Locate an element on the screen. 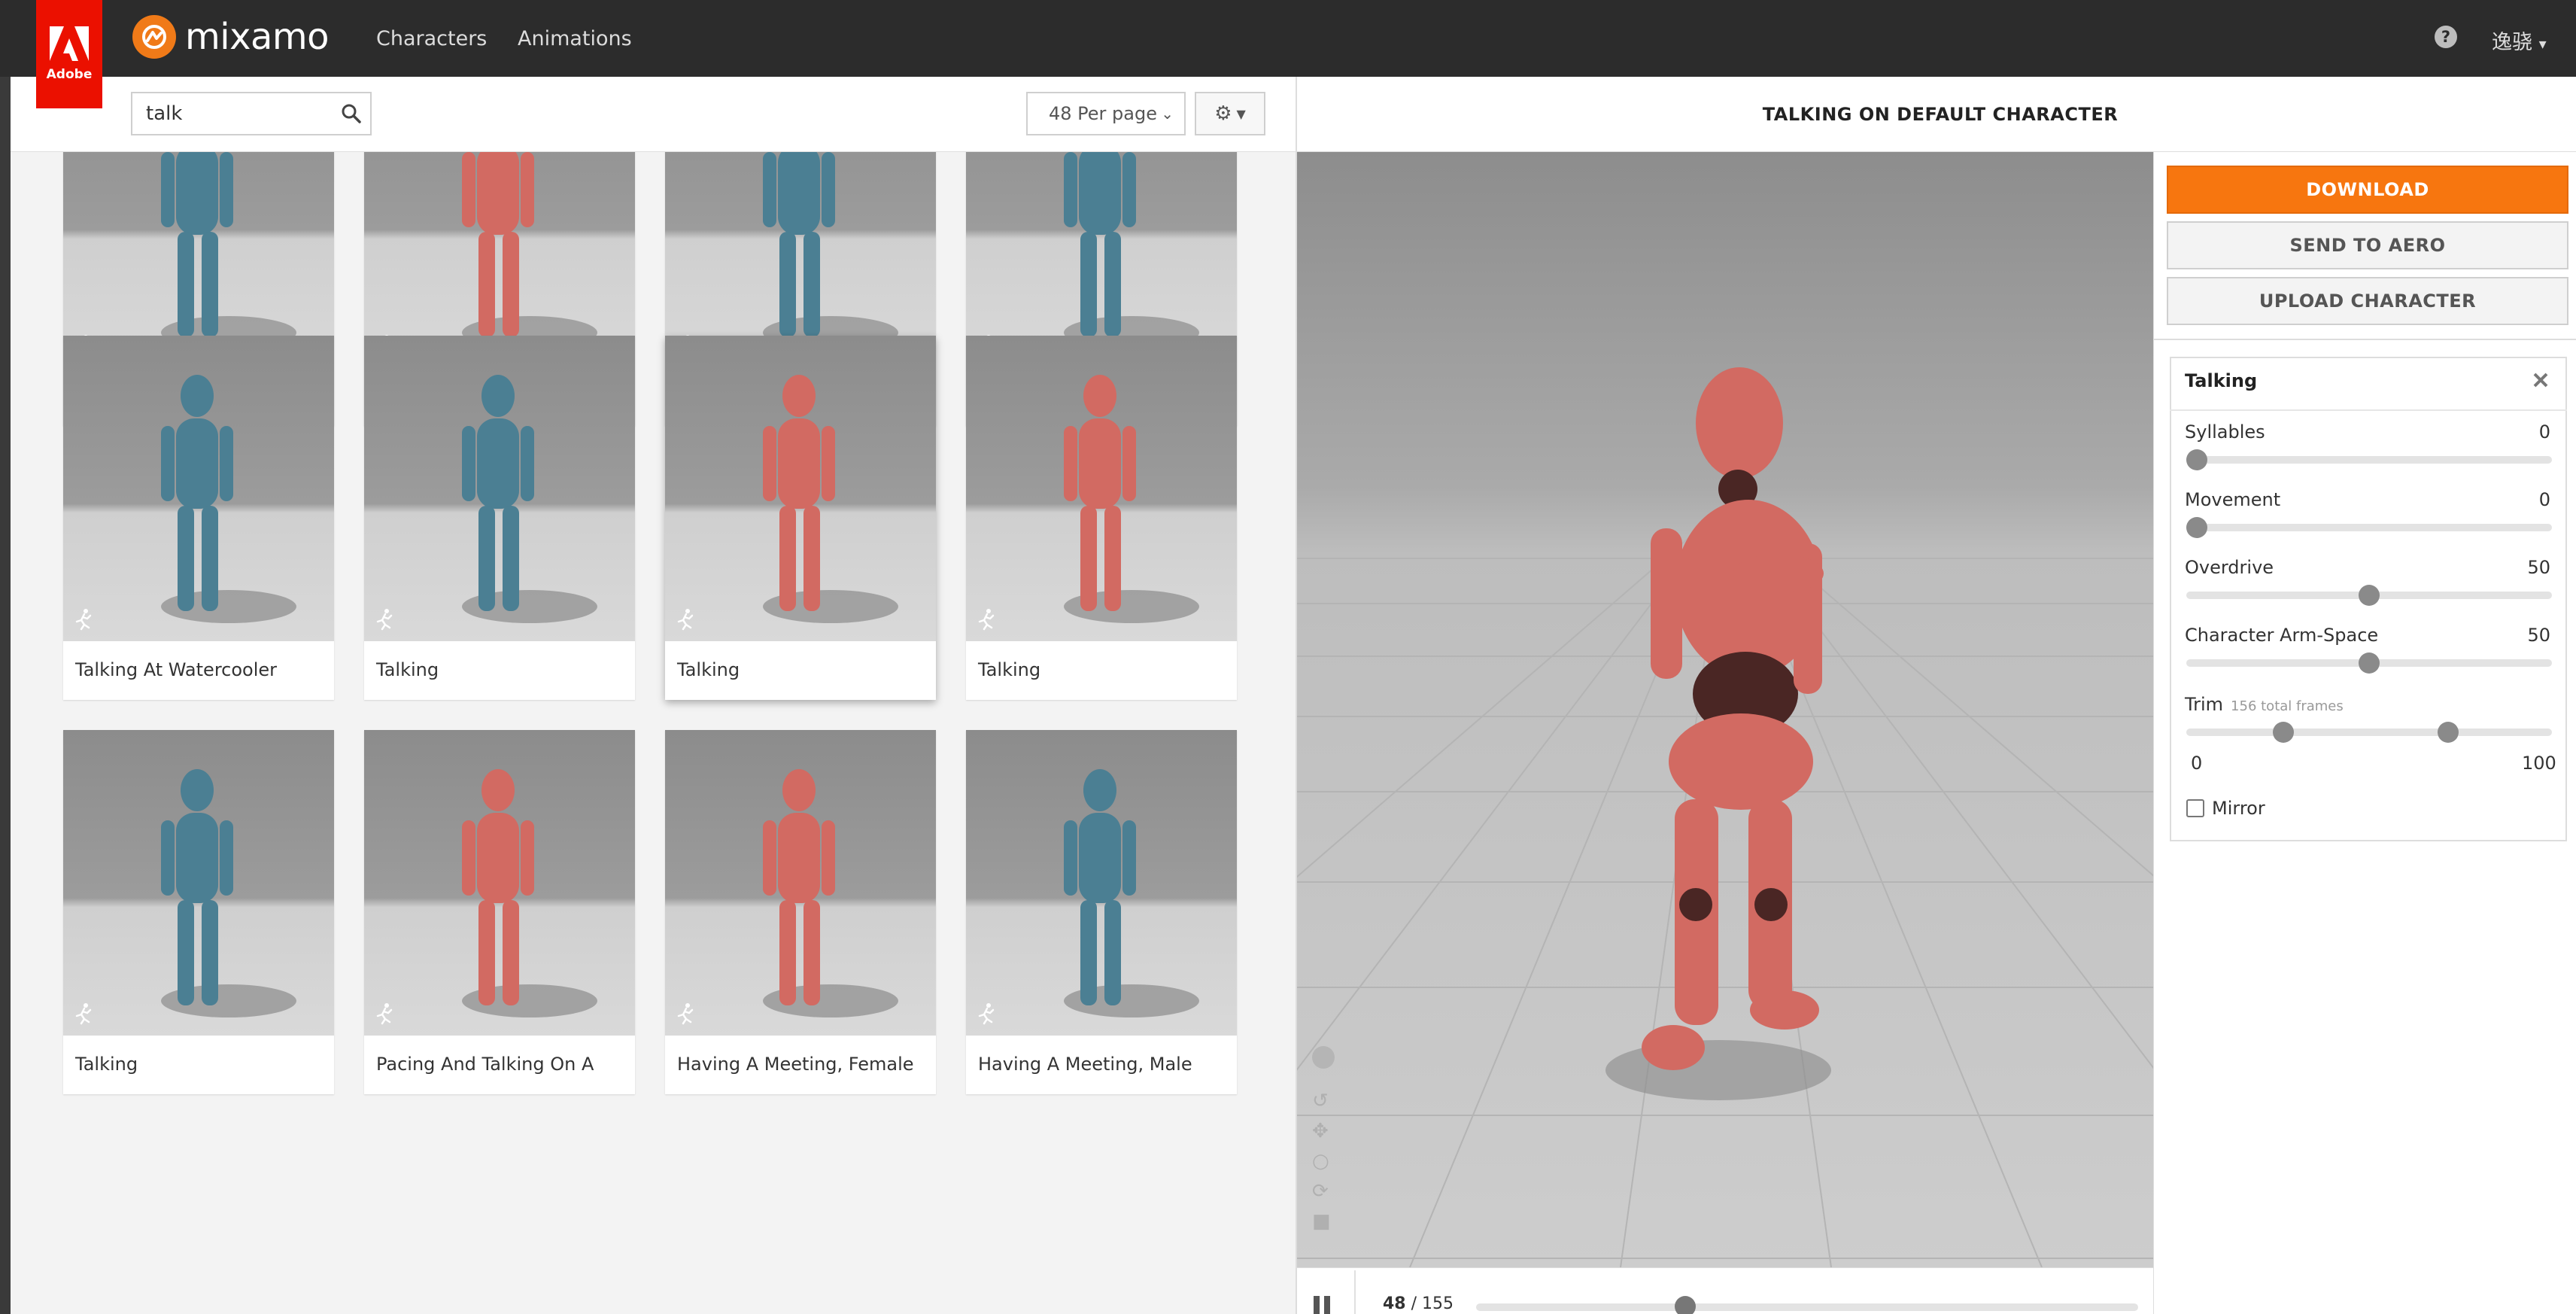 Image resolution: width=2576 pixels, height=1314 pixels. animation-card: Having A Meeting, Female is located at coordinates (801, 912).